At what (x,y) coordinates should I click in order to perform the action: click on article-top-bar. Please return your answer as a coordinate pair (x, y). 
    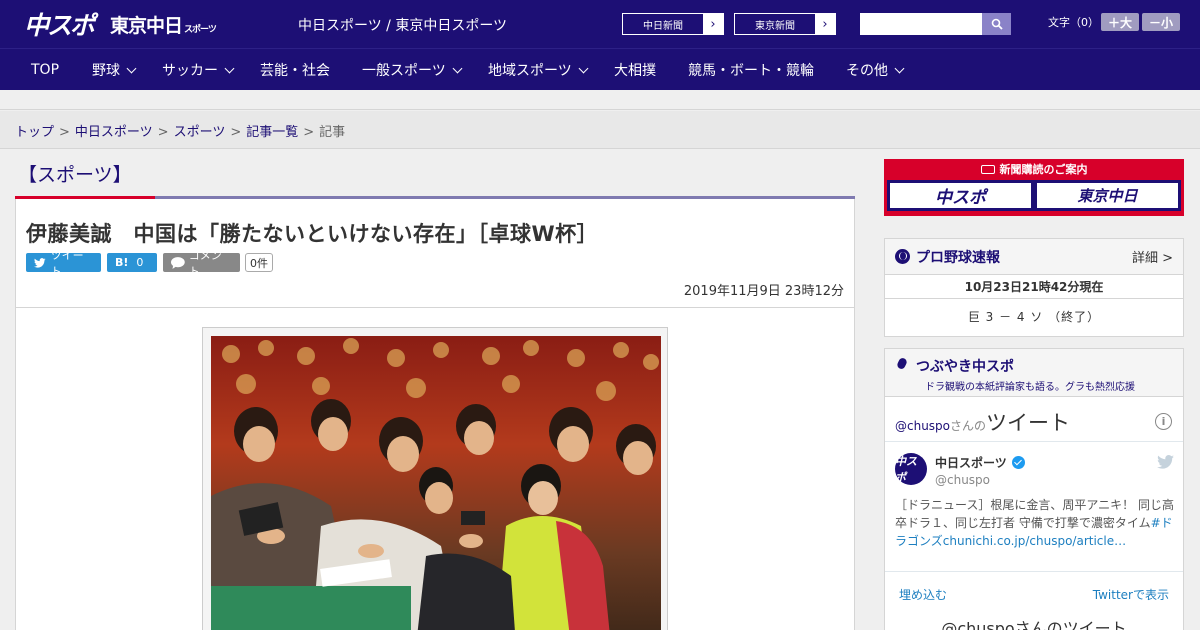
    Looking at the image, I should click on (435, 197).